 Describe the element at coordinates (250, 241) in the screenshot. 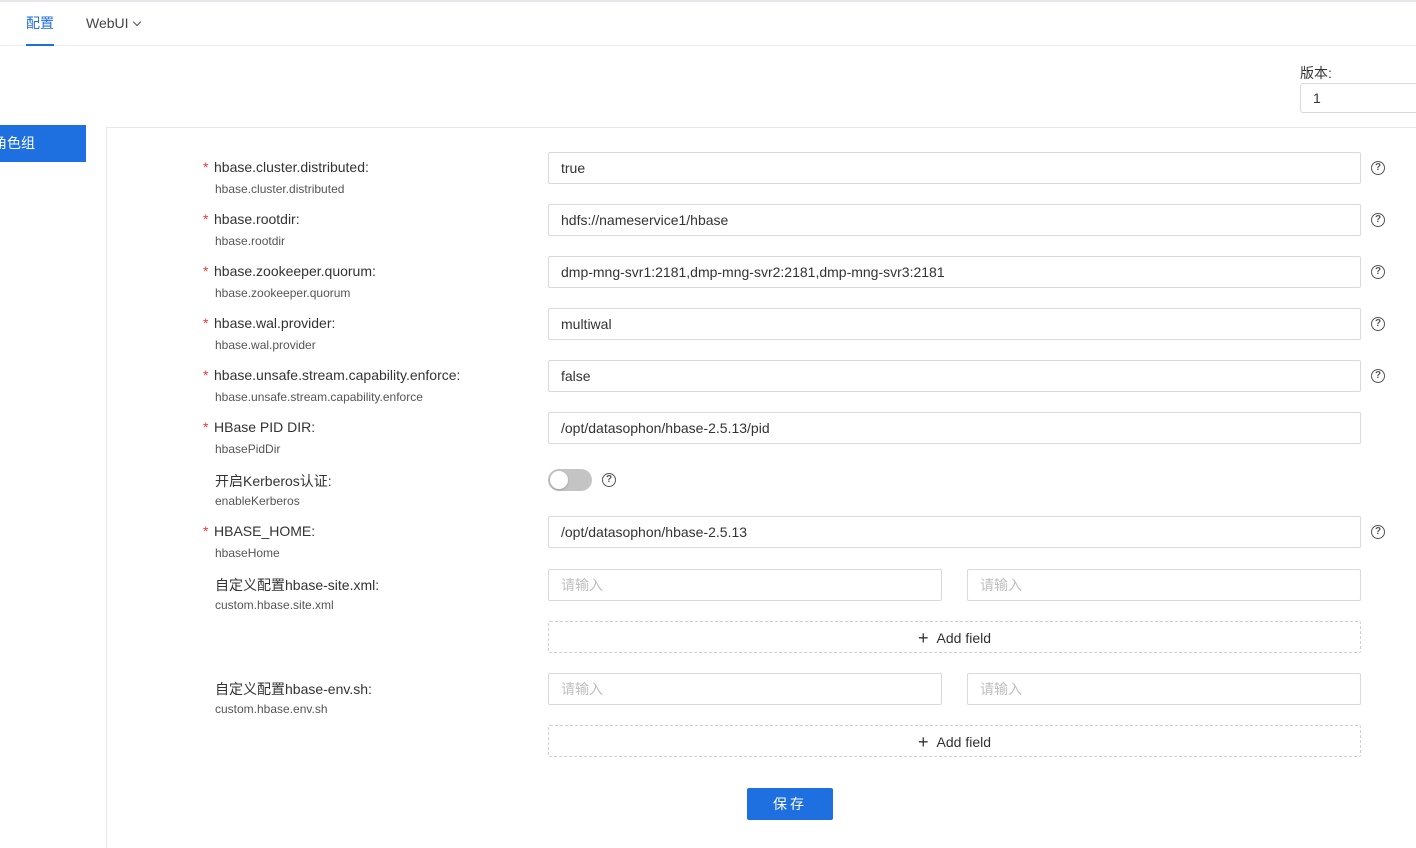

I see `form-key-rootdir: hbase.rootdir` at that location.